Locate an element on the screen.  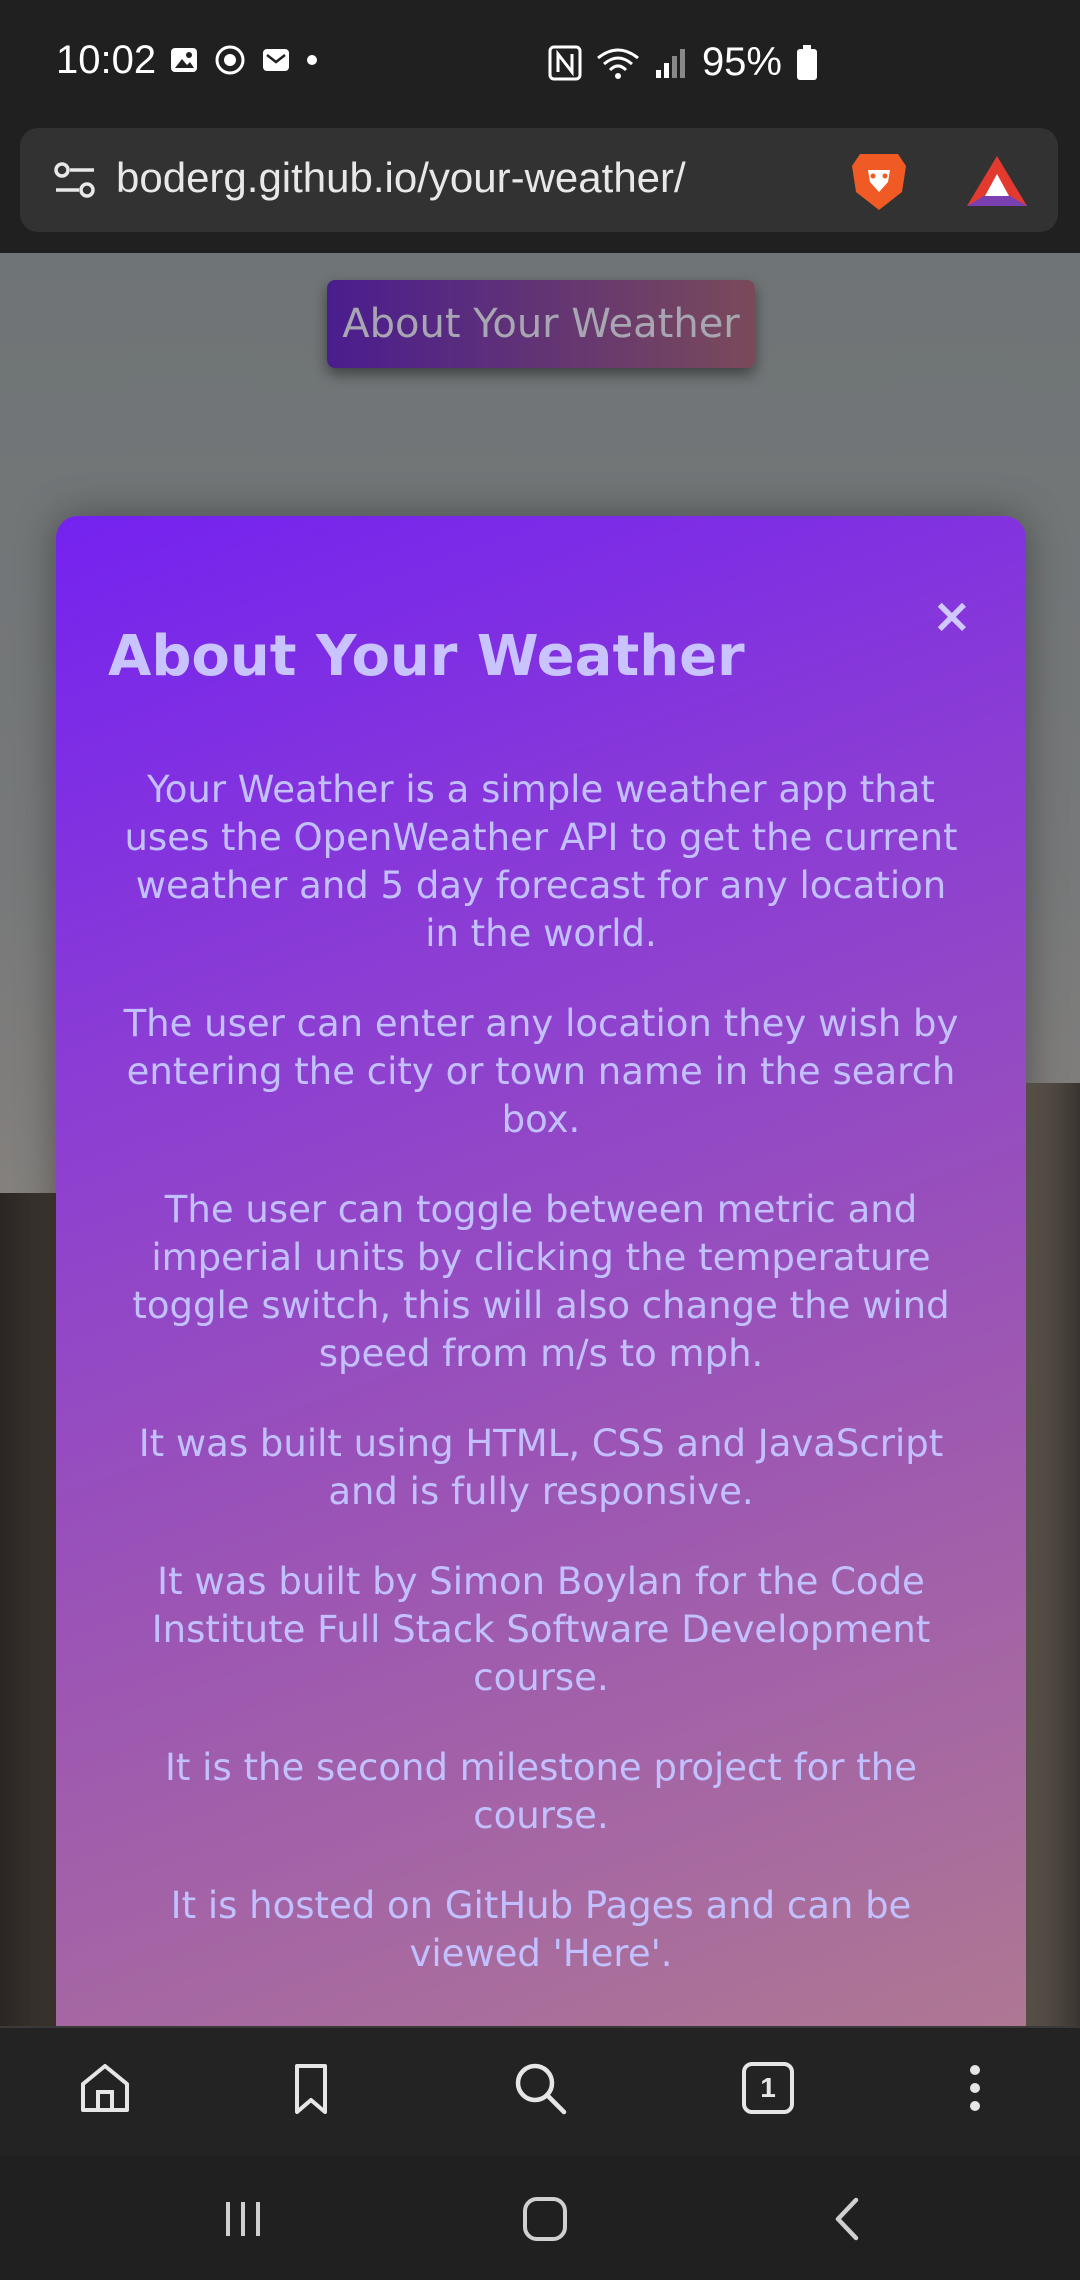
browser-bottom-toolbar: 1 is located at coordinates (540, 2091).